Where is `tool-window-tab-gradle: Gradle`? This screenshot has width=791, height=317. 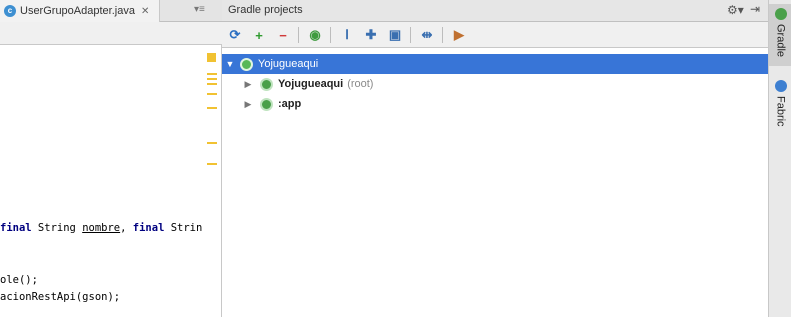
tool-window-tab-gradle: Gradle is located at coordinates (780, 35).